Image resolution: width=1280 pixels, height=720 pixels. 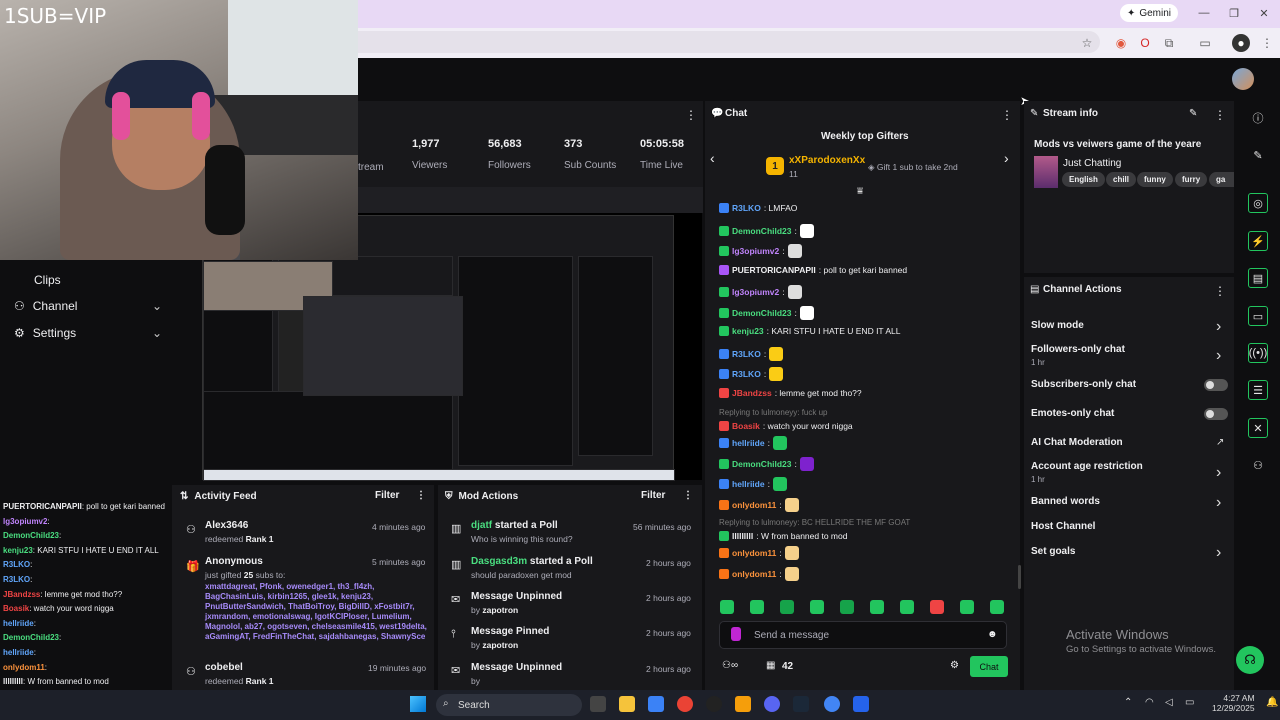 I want to click on channel-action-item: AI Chat Moderation, so click(x=1077, y=442).